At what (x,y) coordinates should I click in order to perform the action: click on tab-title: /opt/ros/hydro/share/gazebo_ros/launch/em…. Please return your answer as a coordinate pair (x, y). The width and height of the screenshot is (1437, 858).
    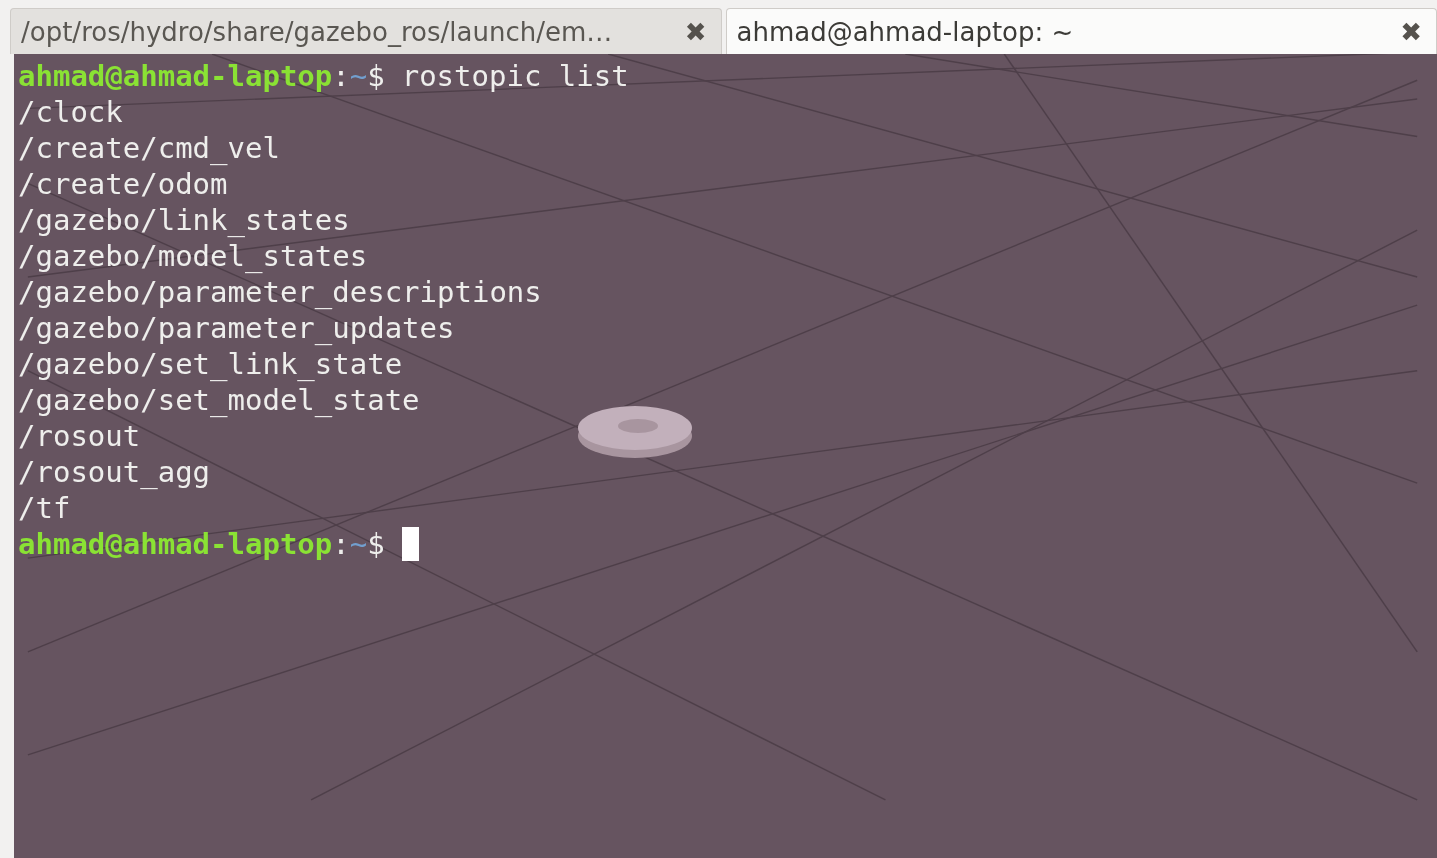
    Looking at the image, I should click on (317, 31).